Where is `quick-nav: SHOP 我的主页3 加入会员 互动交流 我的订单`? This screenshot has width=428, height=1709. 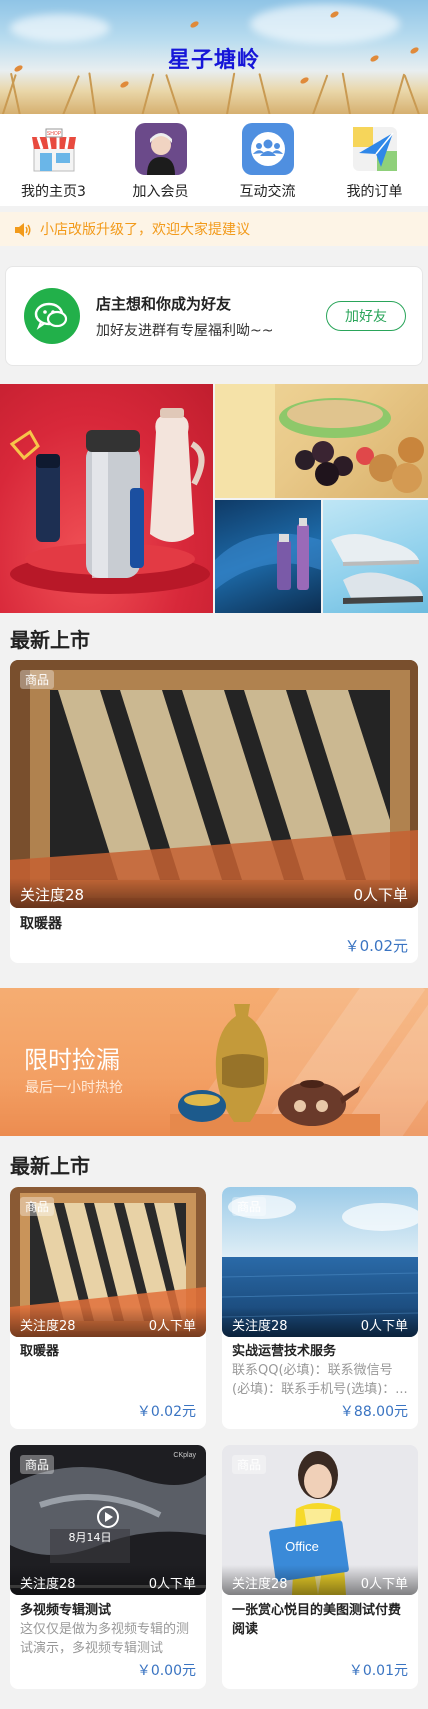 quick-nav: SHOP 我的主页3 加入会员 互动交流 我的订单 is located at coordinates (214, 160).